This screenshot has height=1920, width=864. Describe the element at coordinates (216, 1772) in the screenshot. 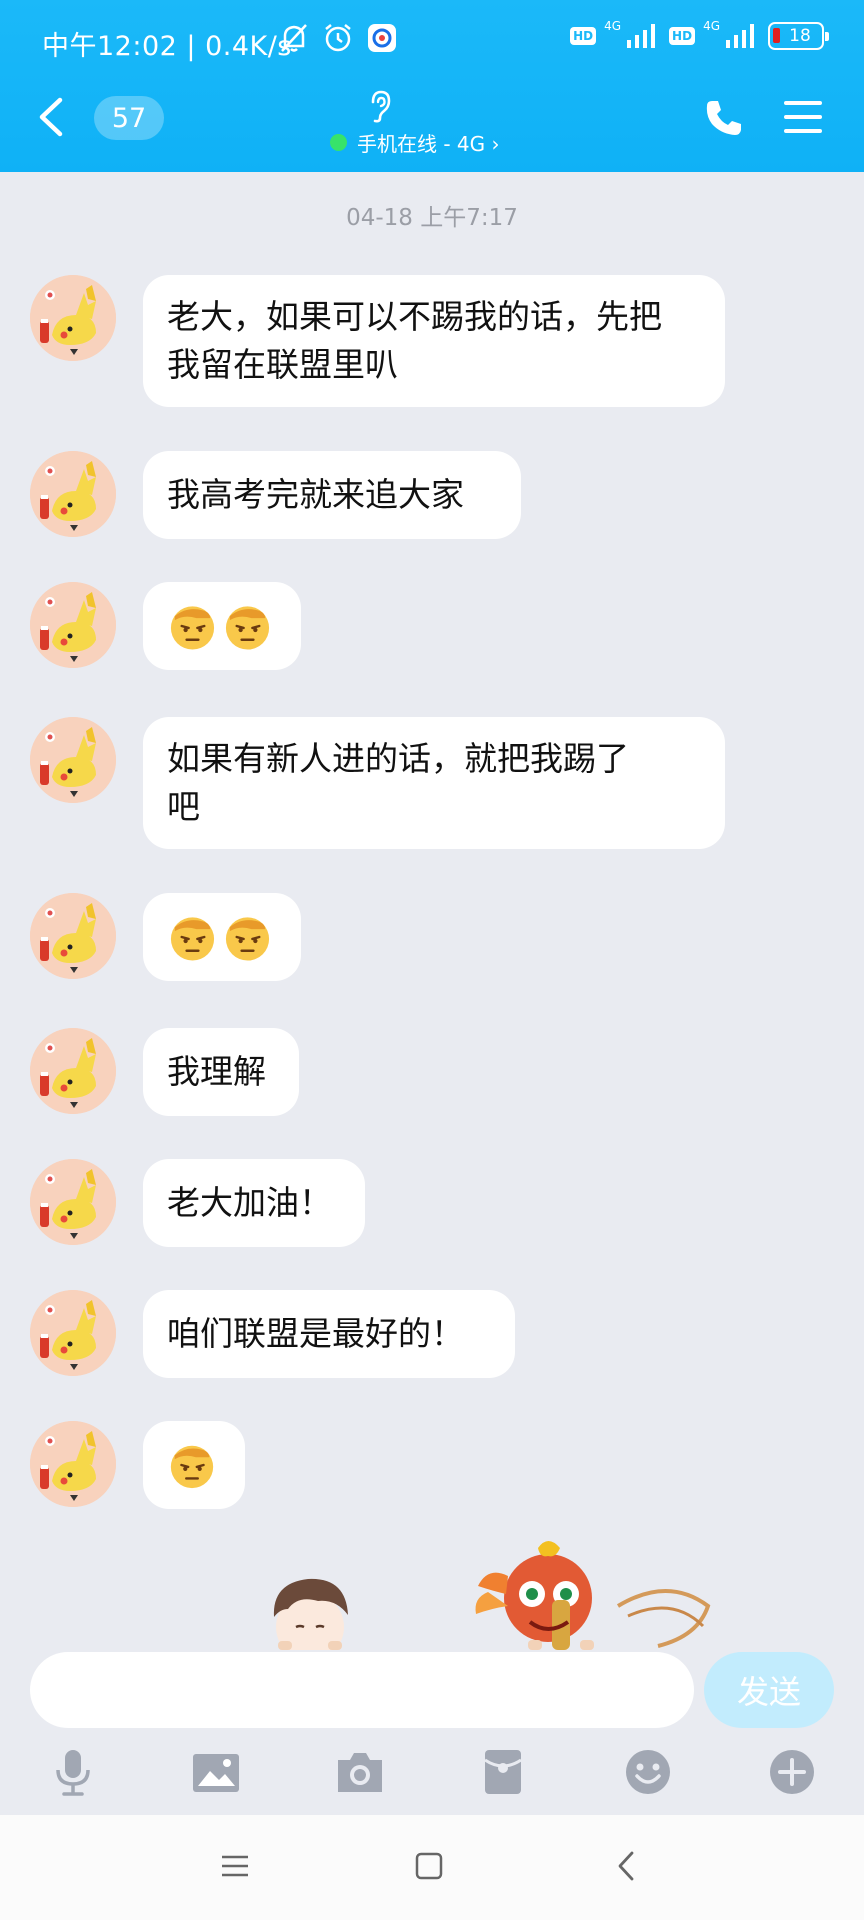

I see `image-icon` at that location.